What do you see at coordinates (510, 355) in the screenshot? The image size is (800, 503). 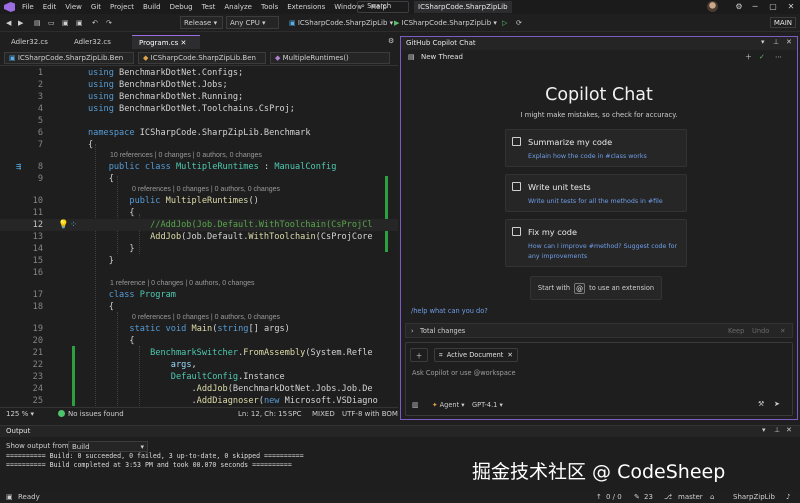 I see `remove-chip-icon: ✕` at bounding box center [510, 355].